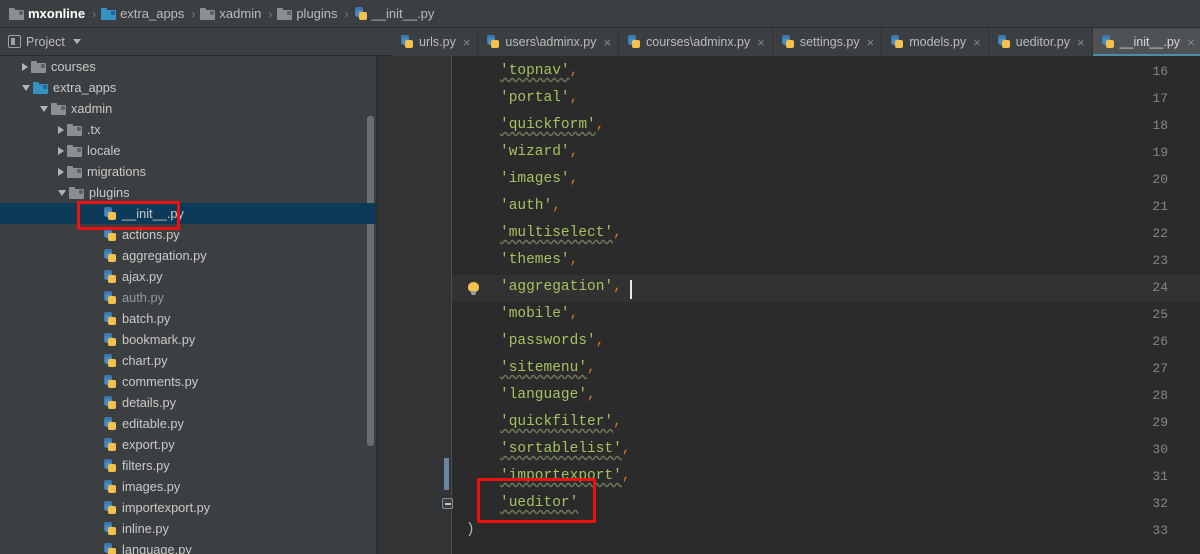 The width and height of the screenshot is (1200, 554). Describe the element at coordinates (188, 528) in the screenshot. I see `tree-row-inline-py: inline.py` at that location.